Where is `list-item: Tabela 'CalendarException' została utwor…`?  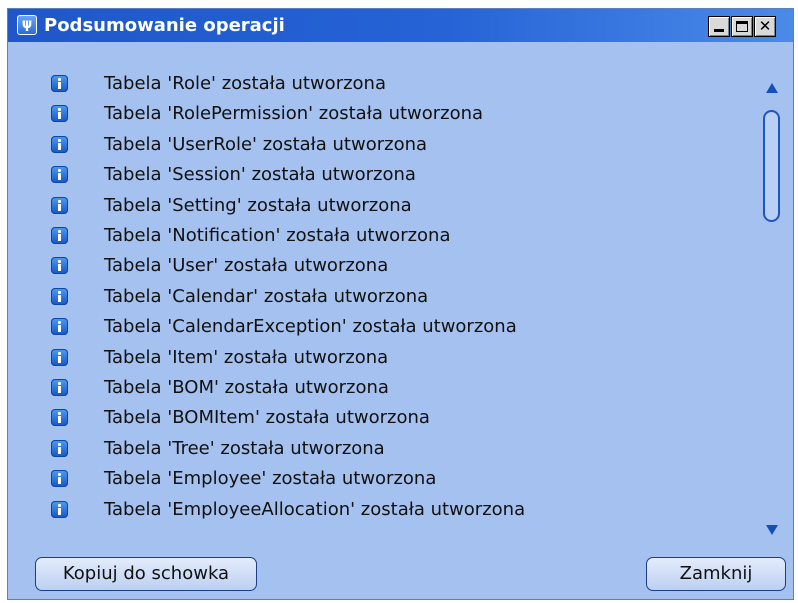 list-item: Tabela 'CalendarException' została utwor… is located at coordinates (395, 327).